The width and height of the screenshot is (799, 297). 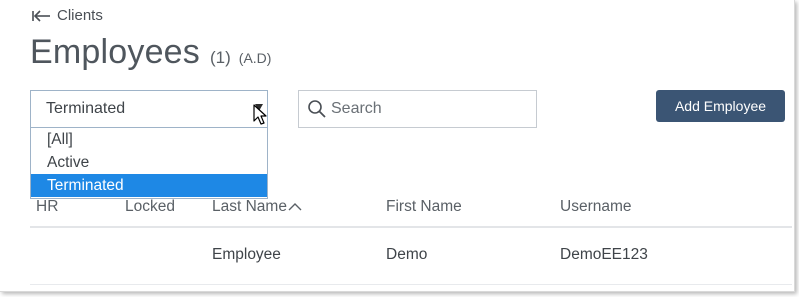 What do you see at coordinates (47, 207) in the screenshot?
I see `column-header-hr: HR` at bounding box center [47, 207].